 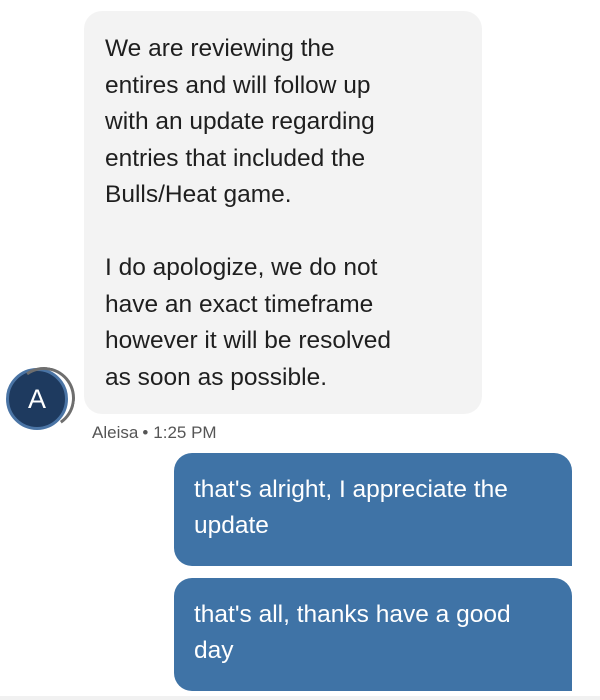 What do you see at coordinates (115, 432) in the screenshot?
I see `sender-name: Aleisa` at bounding box center [115, 432].